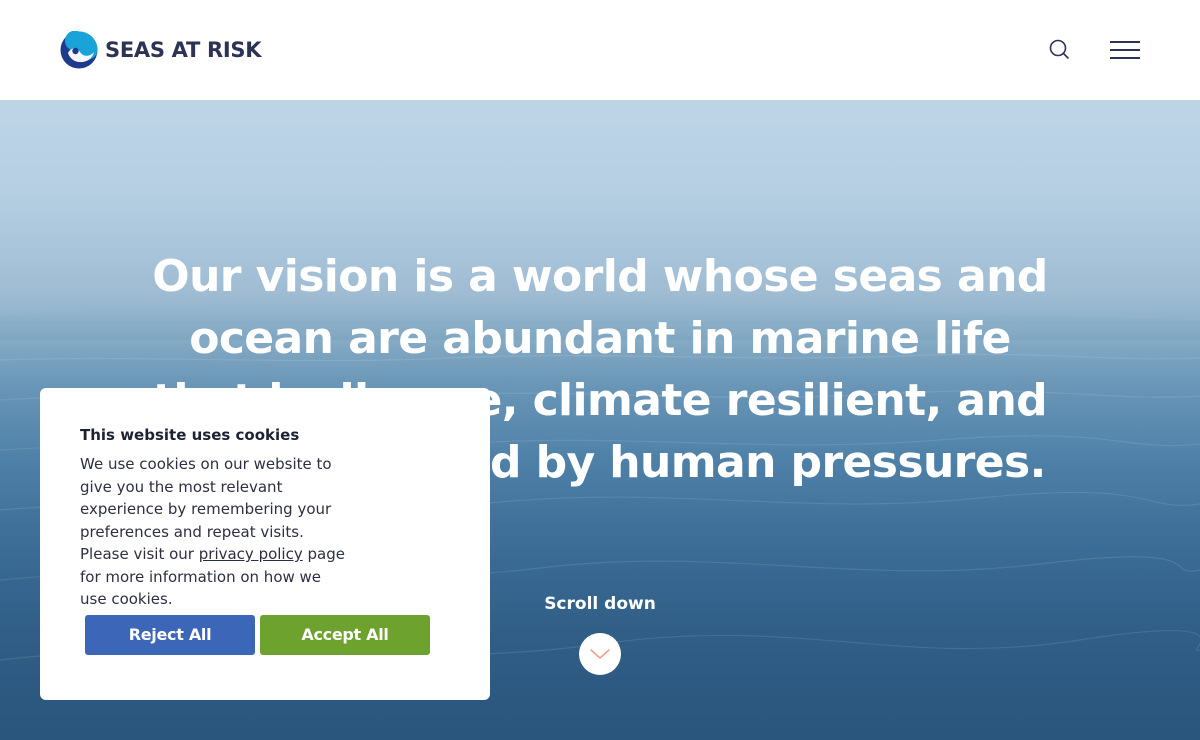 This screenshot has width=1200, height=740. I want to click on search-icon, so click(1059, 49).